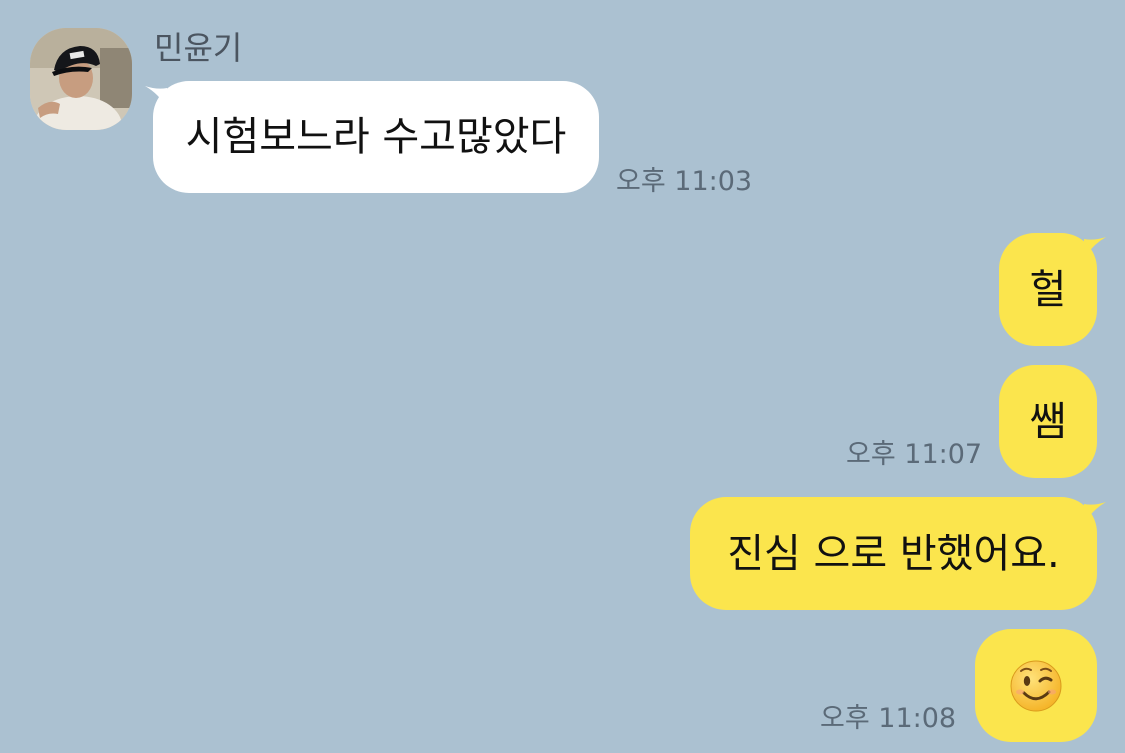 The image size is (1125, 753). I want to click on outgoing-message-bubble: 헐, so click(1048, 289).